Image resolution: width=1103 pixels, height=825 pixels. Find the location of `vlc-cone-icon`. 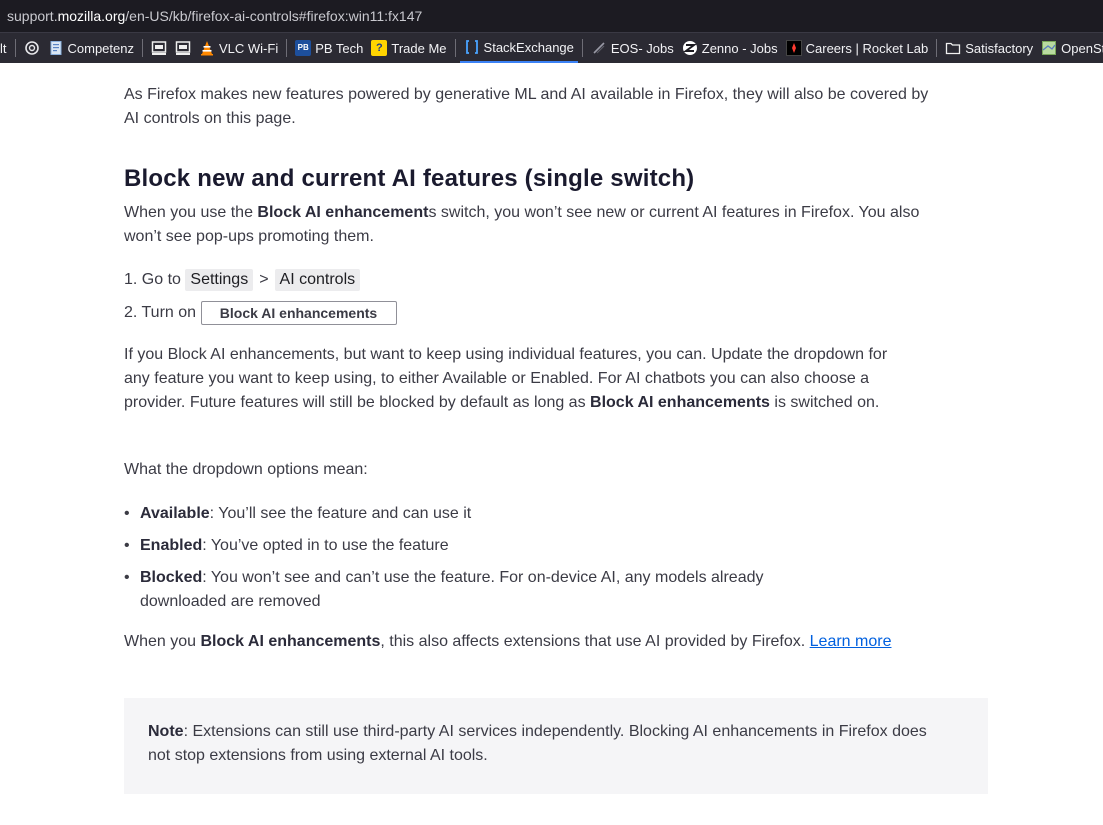

vlc-cone-icon is located at coordinates (207, 48).